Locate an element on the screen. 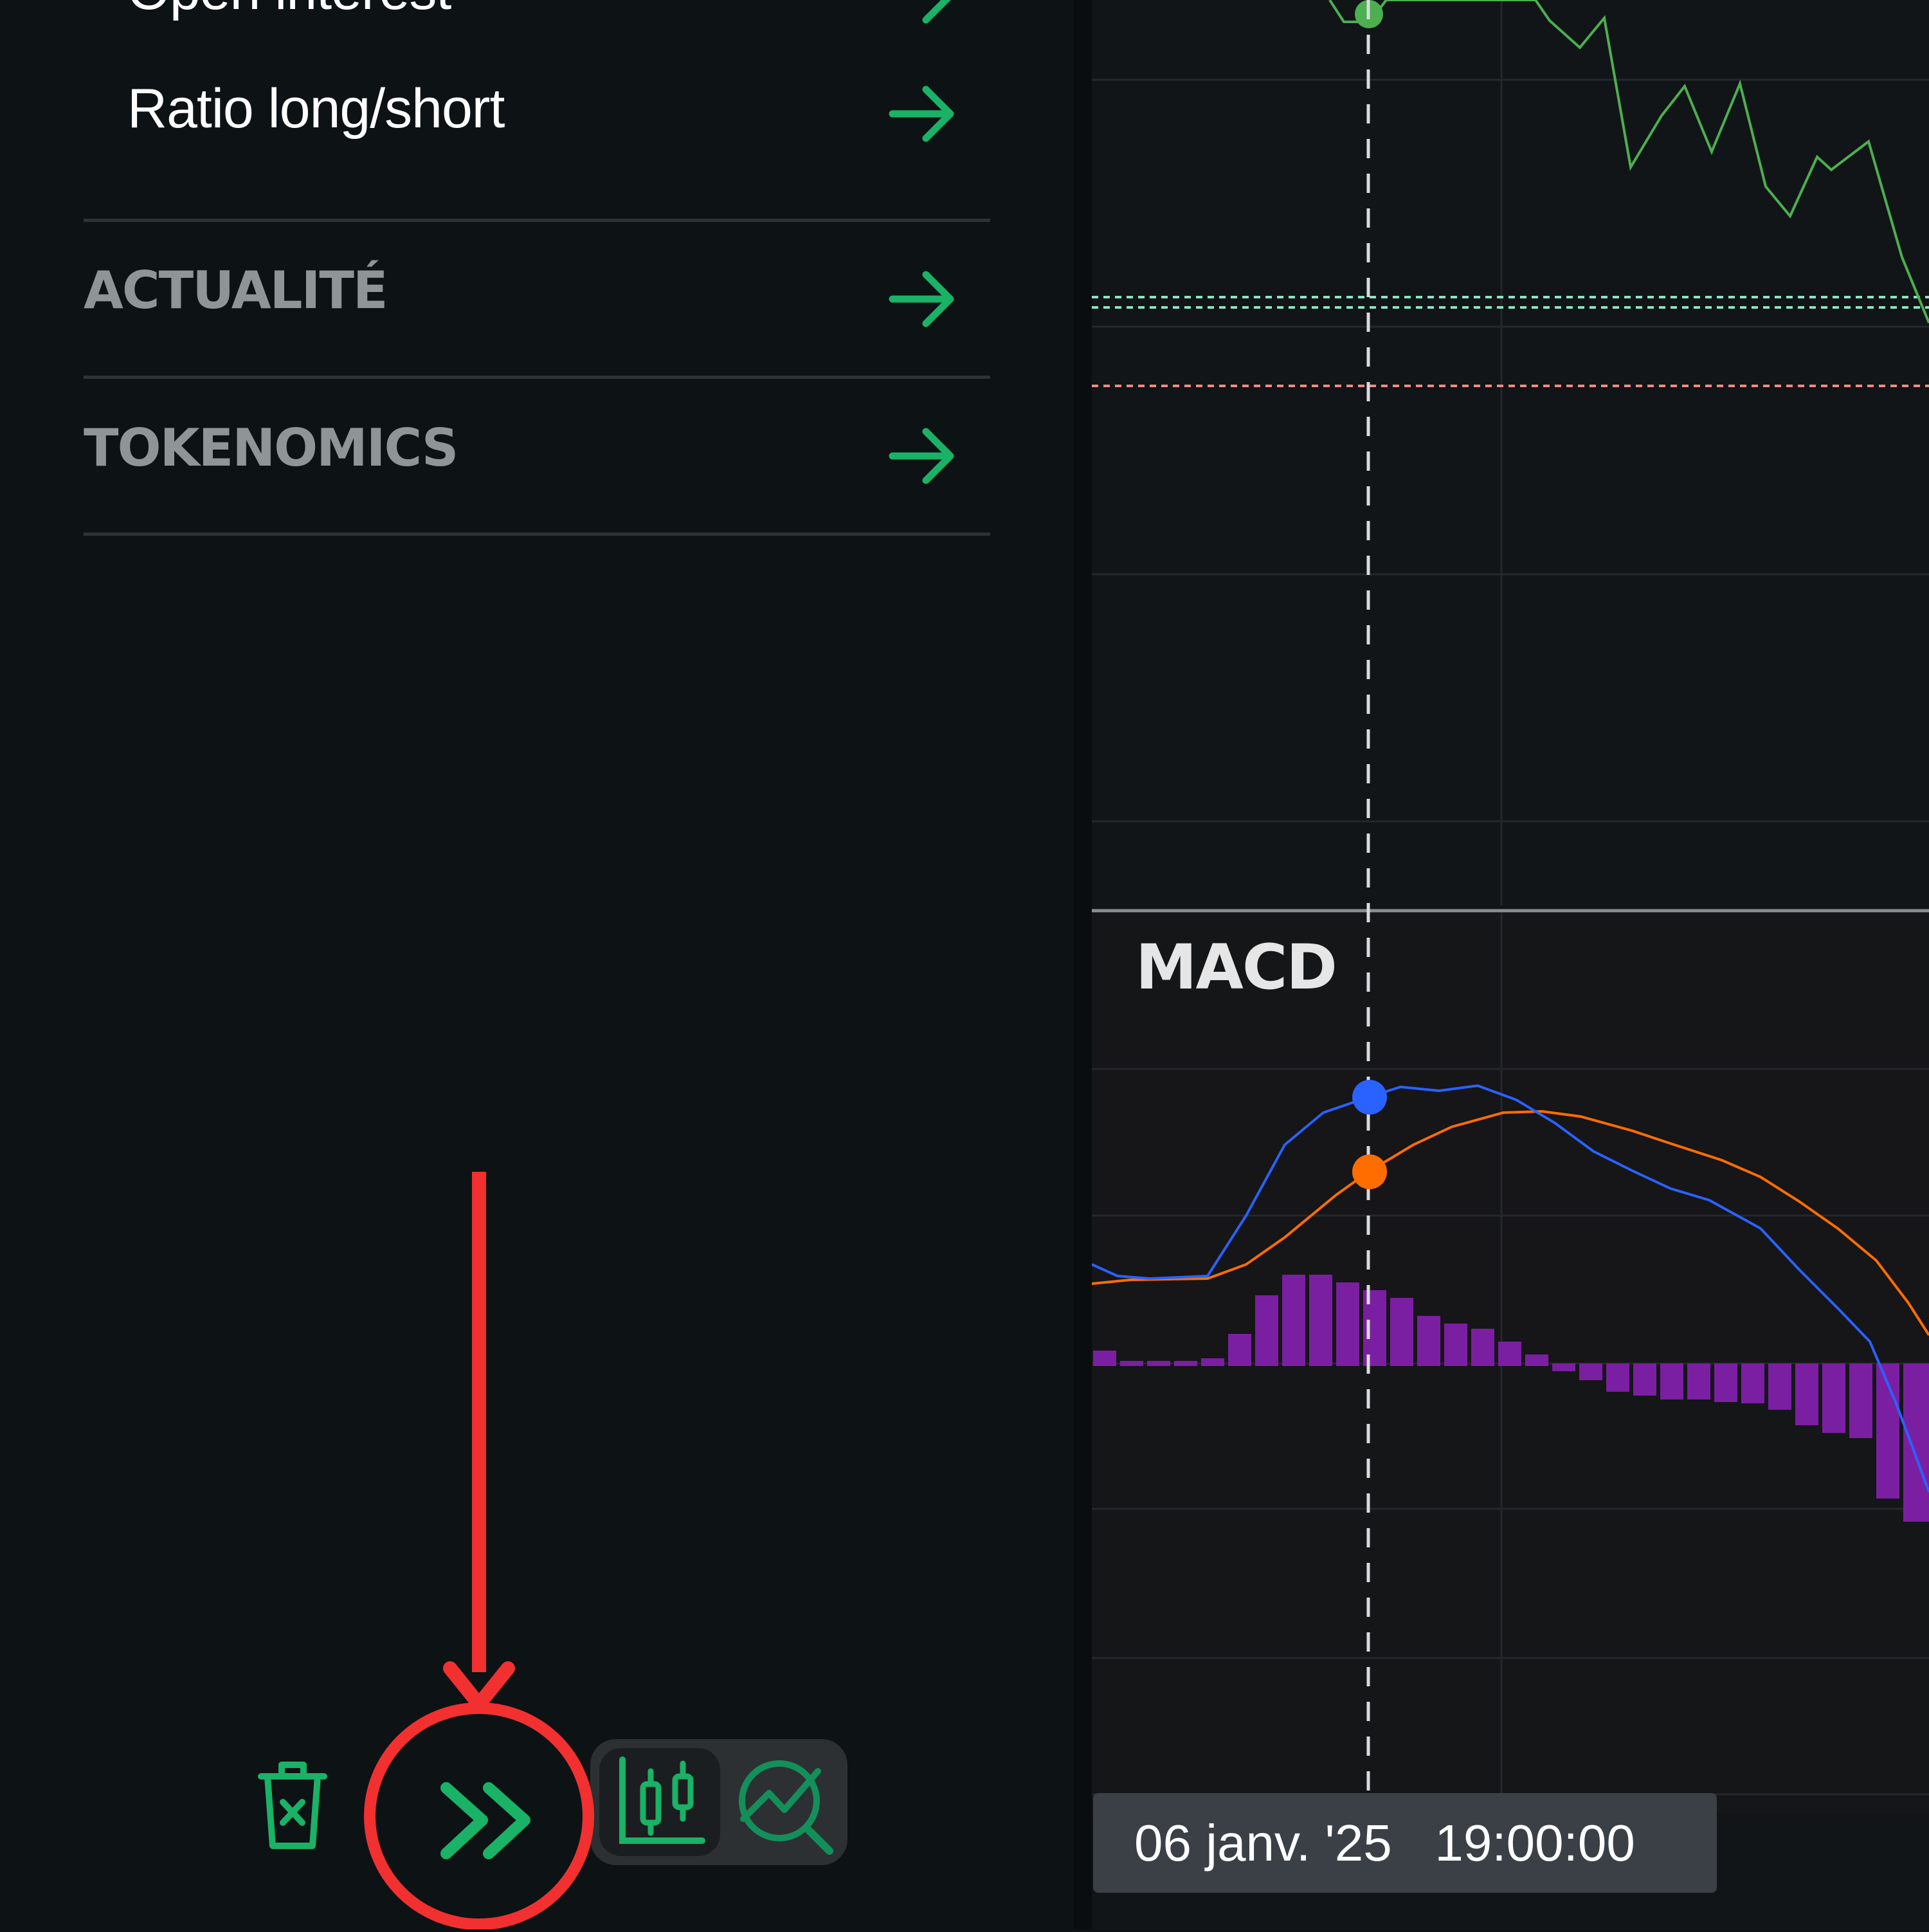 The height and width of the screenshot is (1932, 1929). crosshair-time-label: 06 janv. '25 19:00:00 is located at coordinates (1384, 1843).